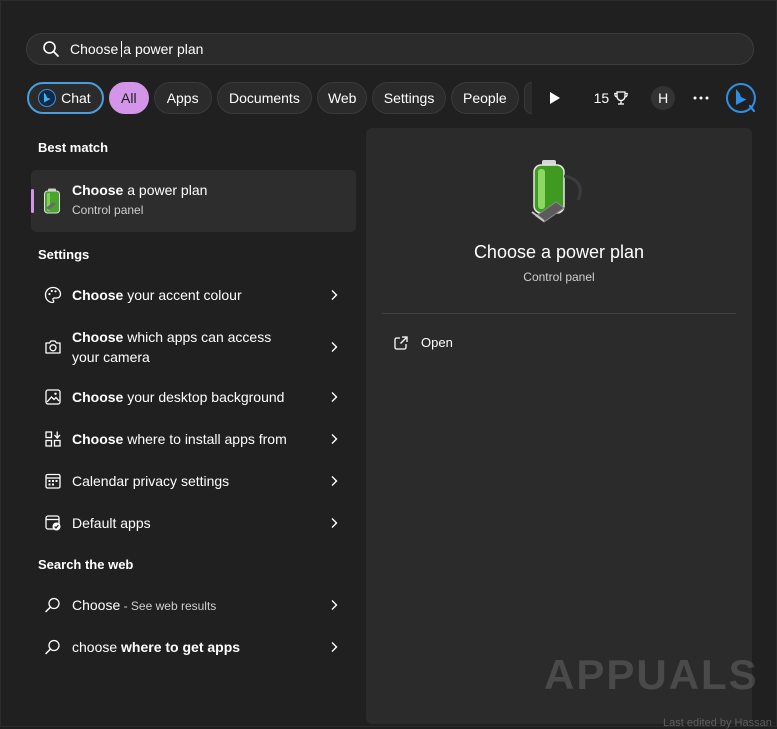 This screenshot has width=777, height=729. Describe the element at coordinates (47, 98) in the screenshot. I see `bing-chat-icon` at that location.